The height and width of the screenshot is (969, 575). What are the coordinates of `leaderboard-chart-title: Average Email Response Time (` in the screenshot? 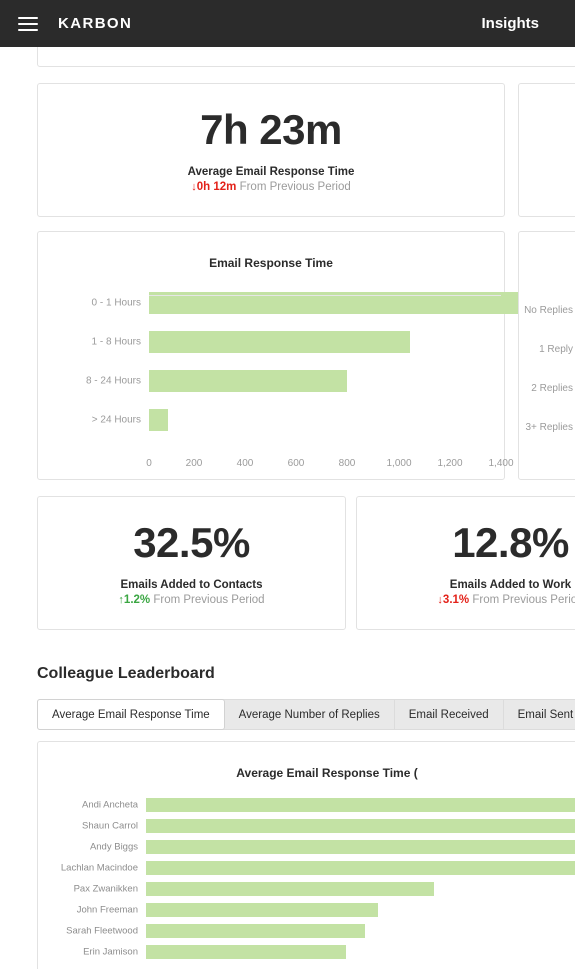 It's located at (327, 773).